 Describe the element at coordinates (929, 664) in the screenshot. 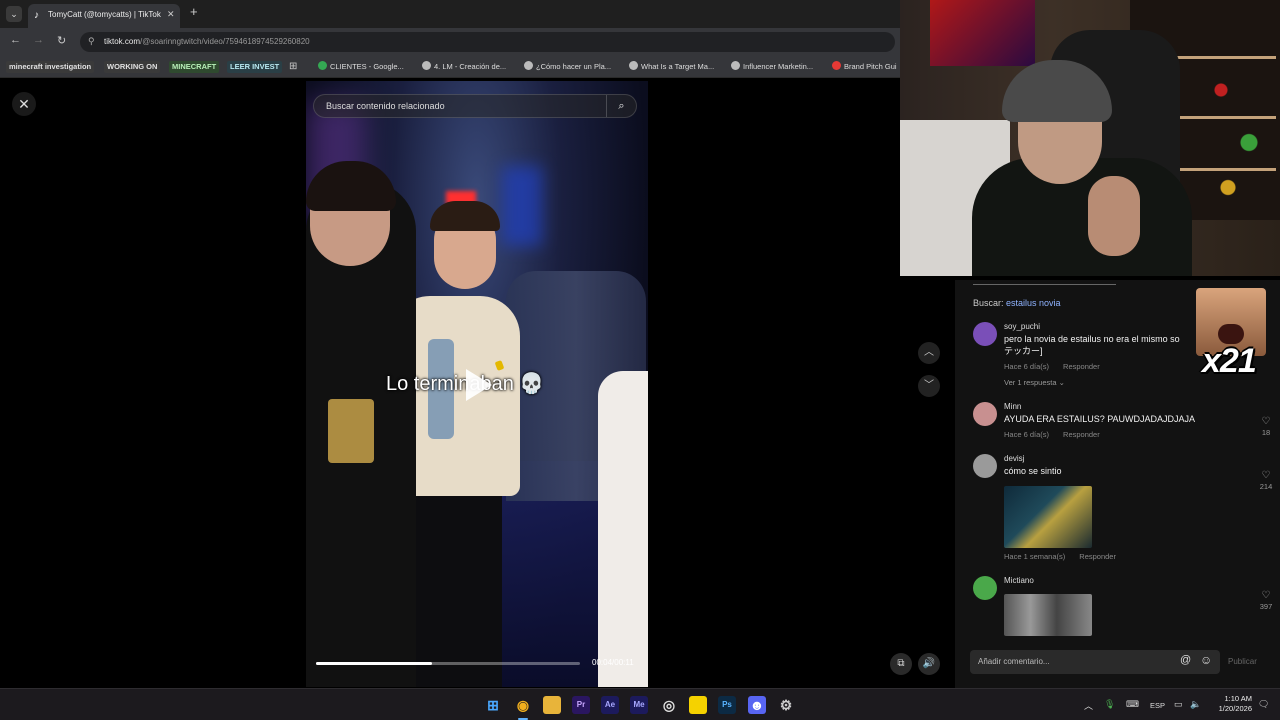

I see `volume-icon: 🔊` at that location.